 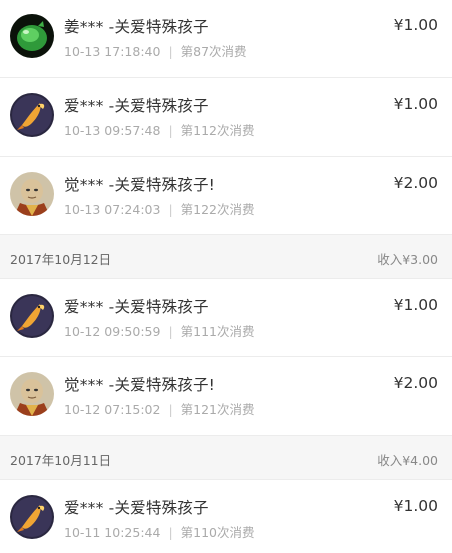 What do you see at coordinates (61, 460) in the screenshot?
I see `group-date: 2017年10月11日` at bounding box center [61, 460].